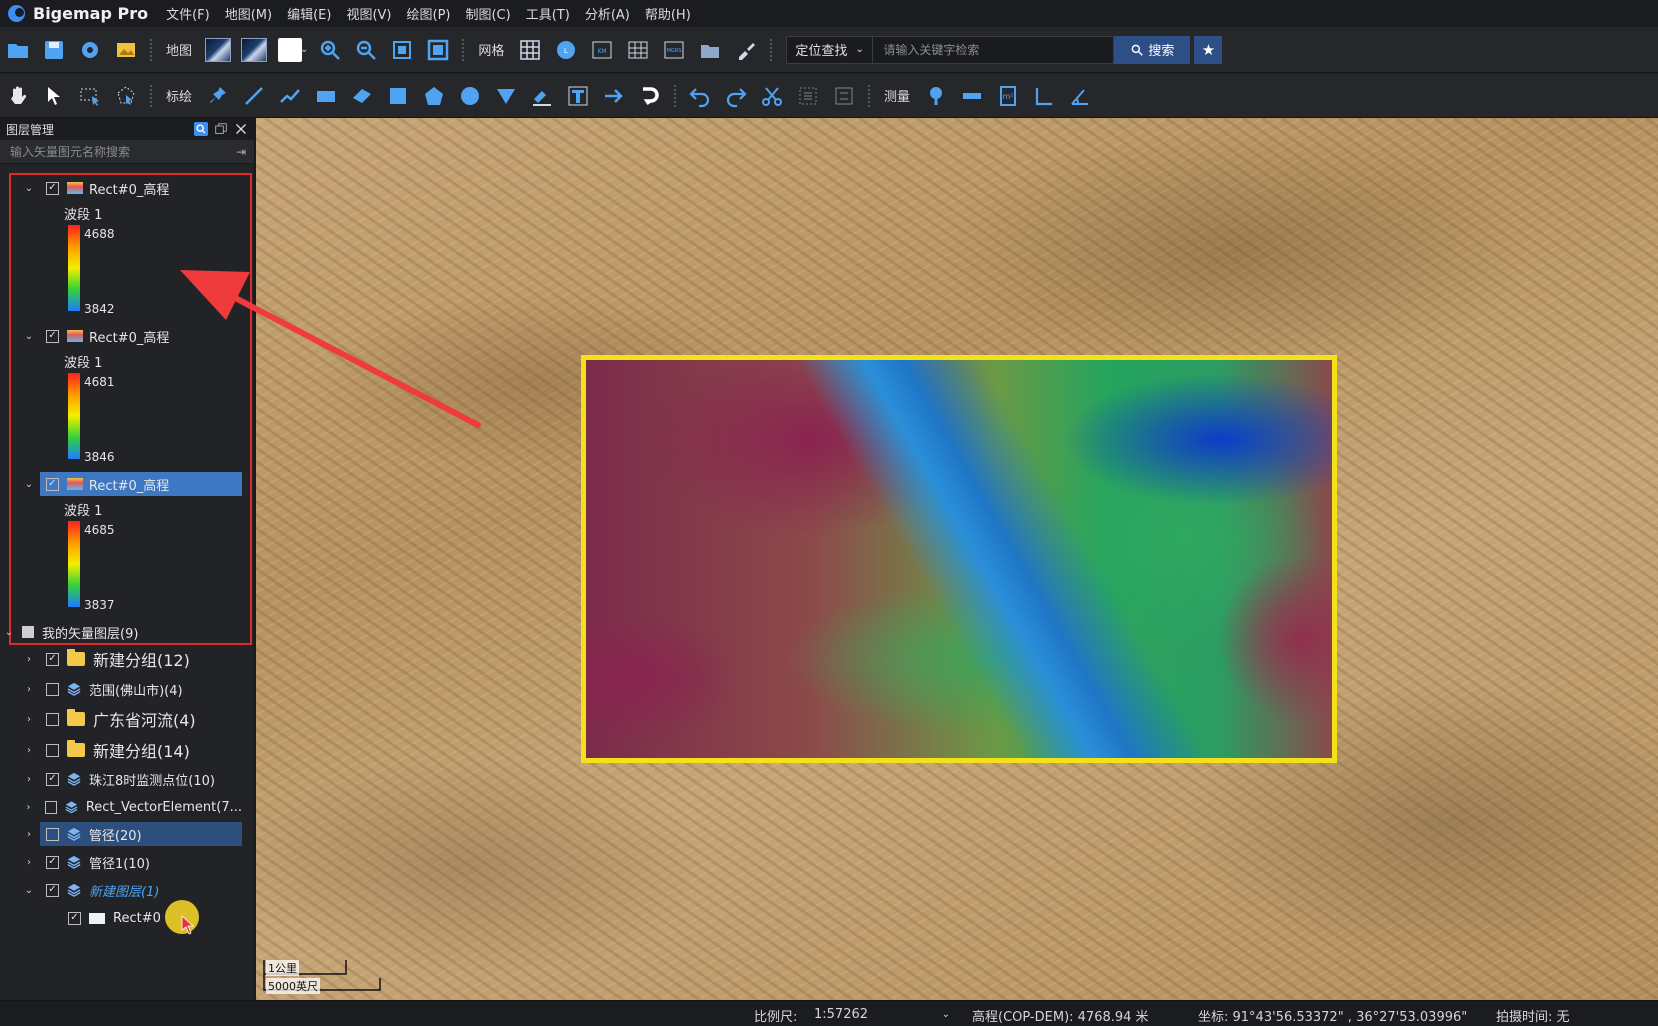 This screenshot has height=1026, width=1658. I want to click on menu-cartography: 制图(C), so click(487, 13).